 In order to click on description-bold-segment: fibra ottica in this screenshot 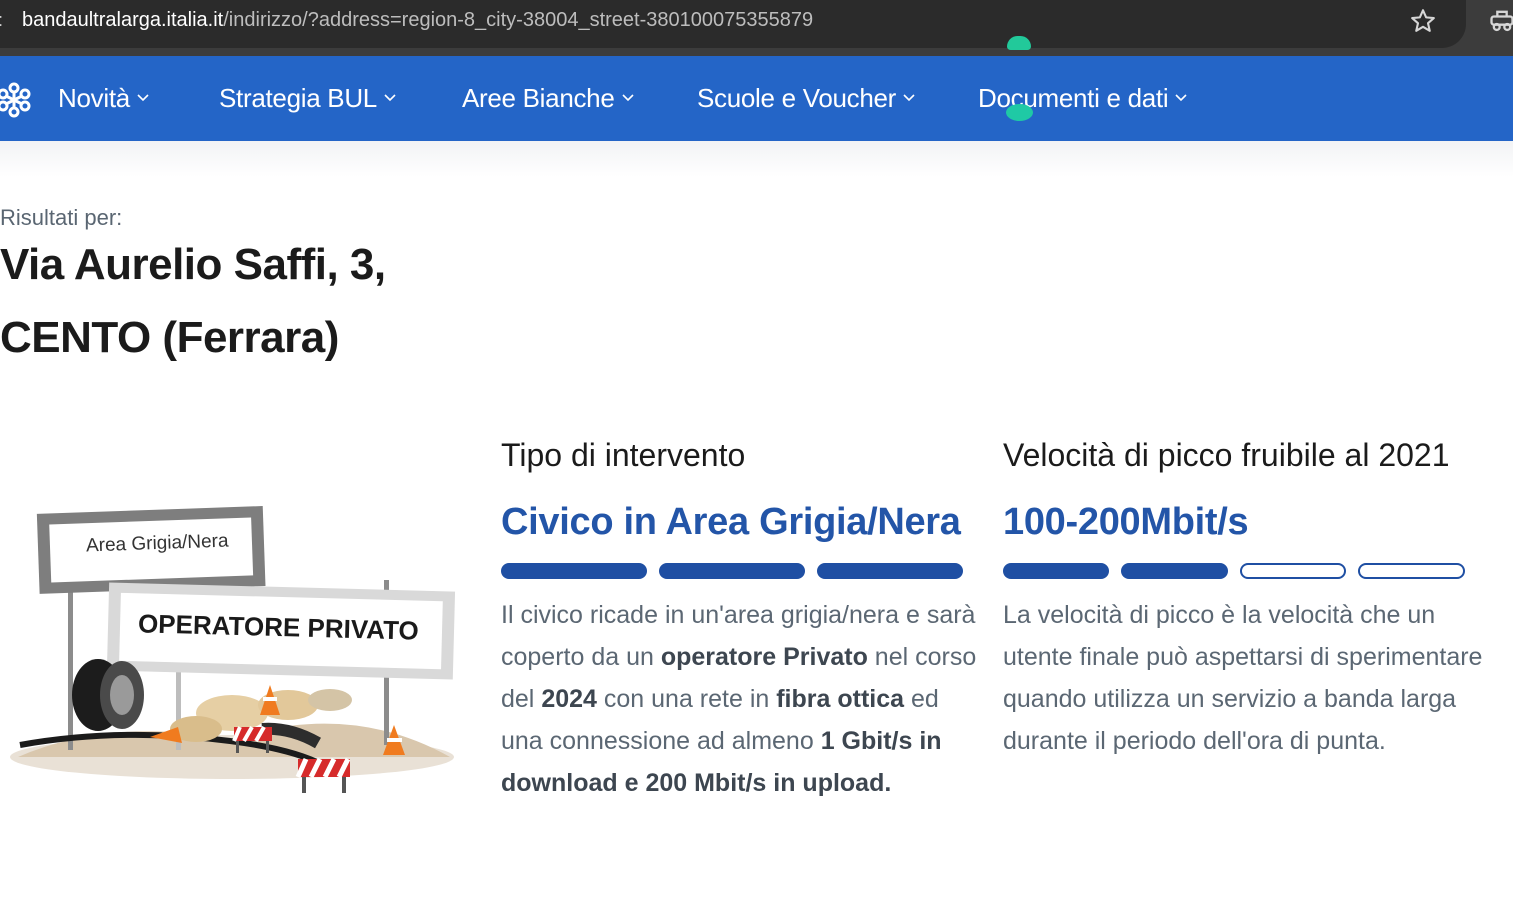, I will do `click(840, 699)`.